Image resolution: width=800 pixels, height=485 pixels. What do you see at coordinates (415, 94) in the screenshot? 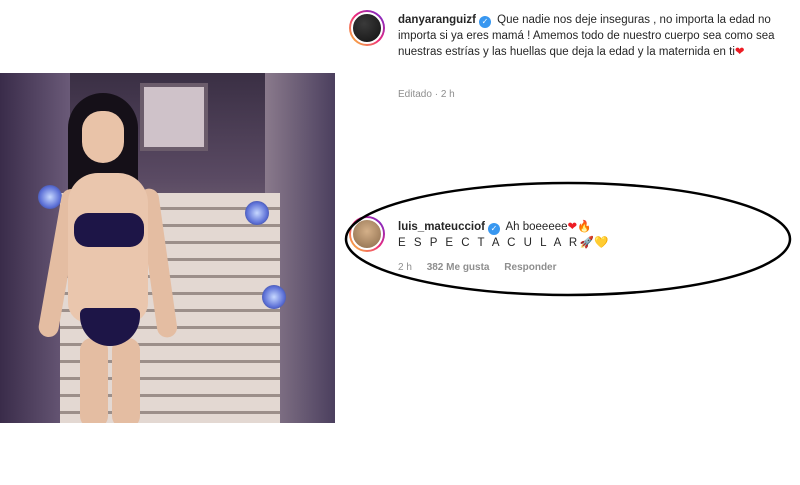
I see `edited-label: Editado` at bounding box center [415, 94].